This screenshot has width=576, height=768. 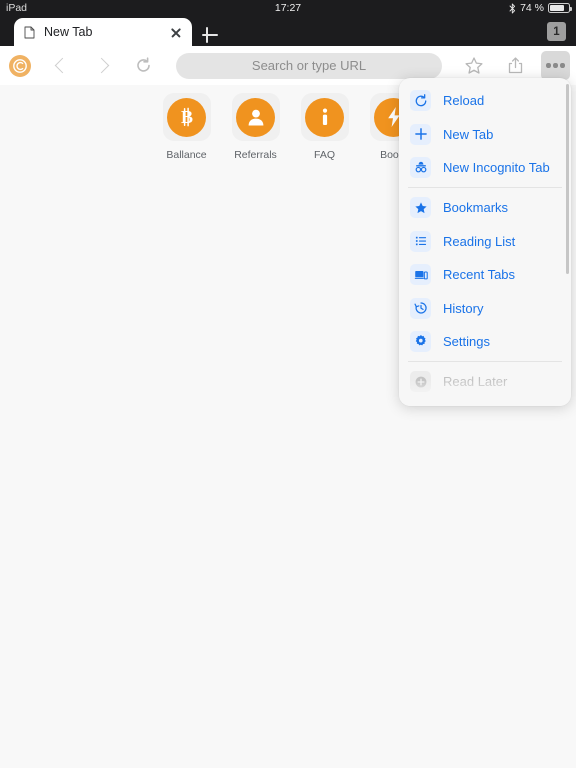 What do you see at coordinates (176, 32) in the screenshot?
I see `close-icon` at bounding box center [176, 32].